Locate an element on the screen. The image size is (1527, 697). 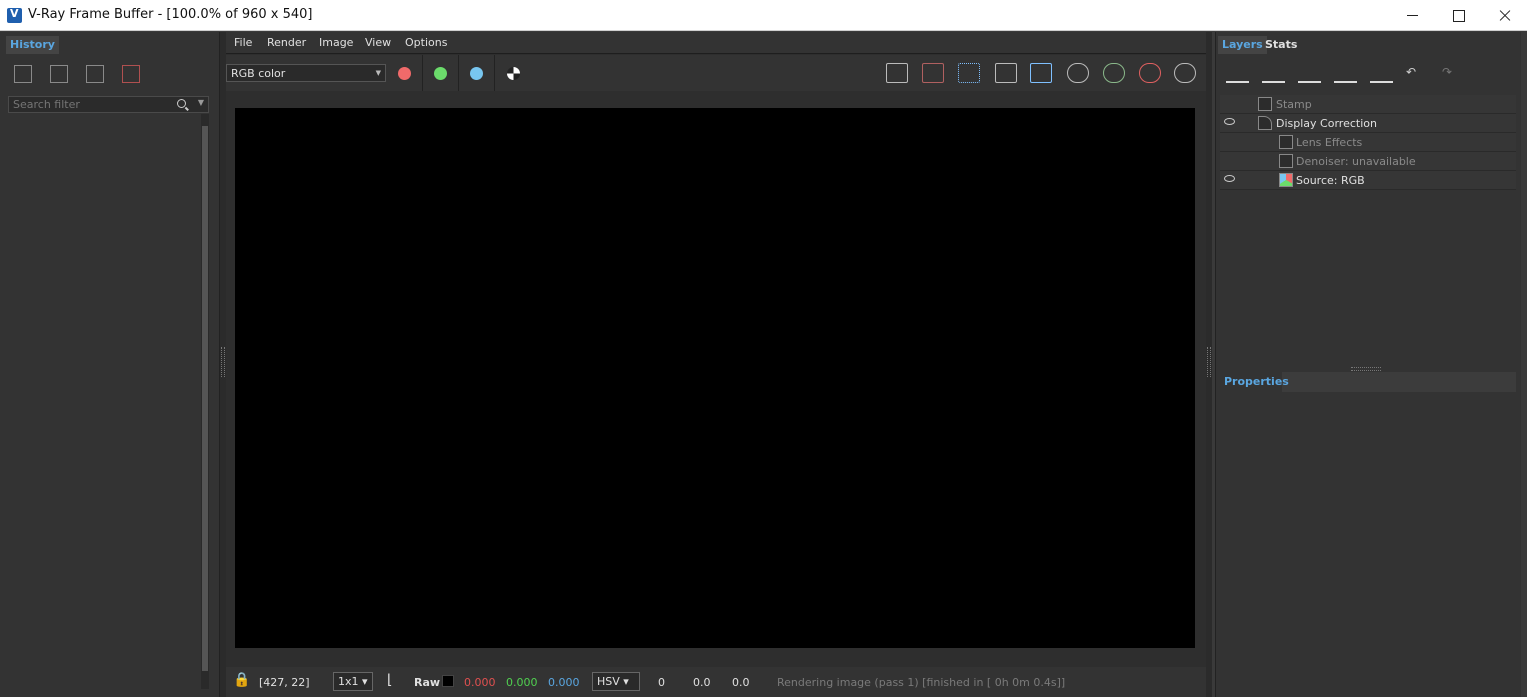
blue-channel-icon is located at coordinates (476, 73).